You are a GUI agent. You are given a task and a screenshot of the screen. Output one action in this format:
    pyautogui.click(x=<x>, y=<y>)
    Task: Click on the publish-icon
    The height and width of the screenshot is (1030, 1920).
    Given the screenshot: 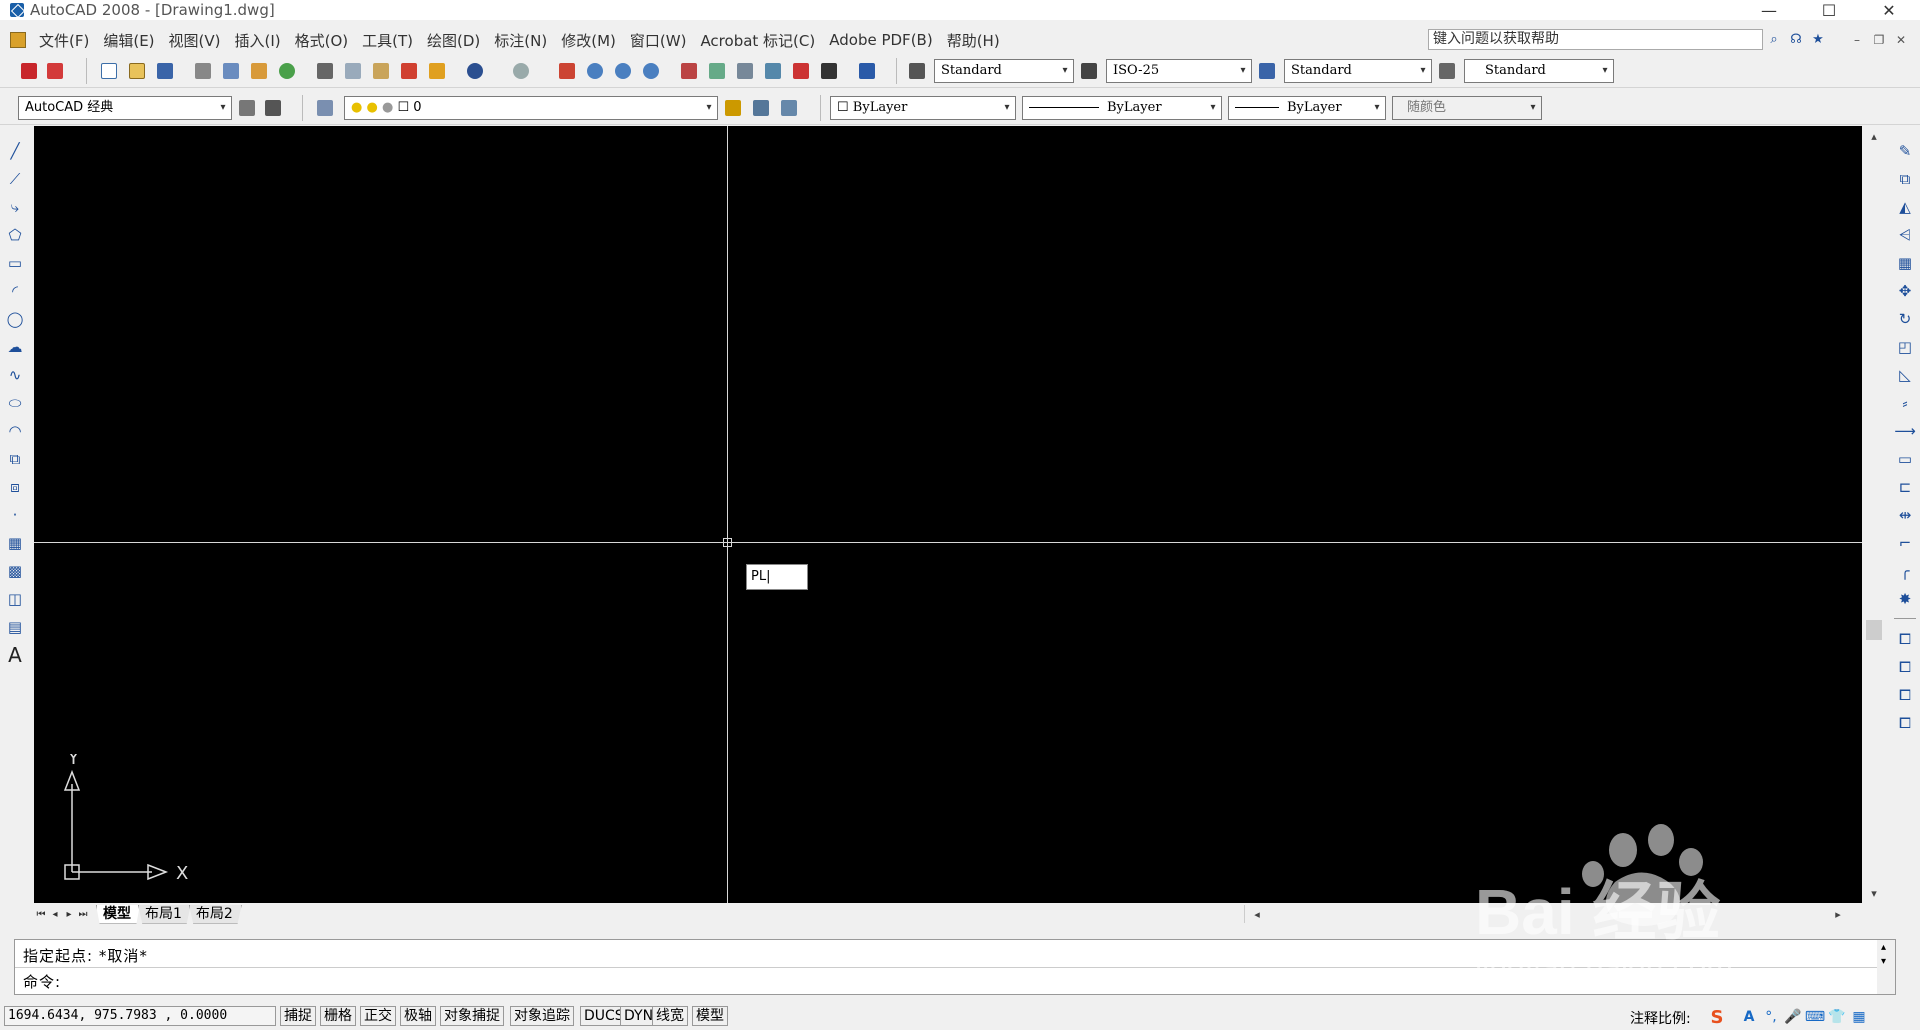 What is the action you would take?
    pyautogui.click(x=259, y=71)
    